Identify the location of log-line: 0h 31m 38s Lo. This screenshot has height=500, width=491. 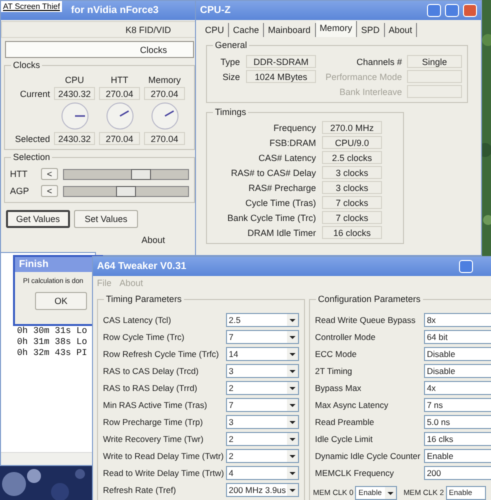
(52, 342).